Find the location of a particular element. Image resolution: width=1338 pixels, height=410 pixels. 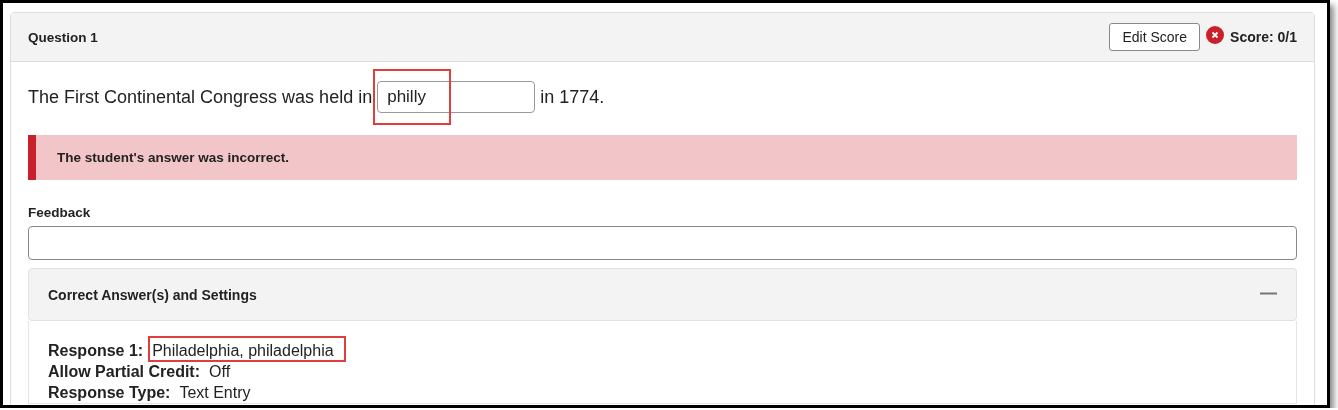

setting-label: Response 1: is located at coordinates (96, 350).